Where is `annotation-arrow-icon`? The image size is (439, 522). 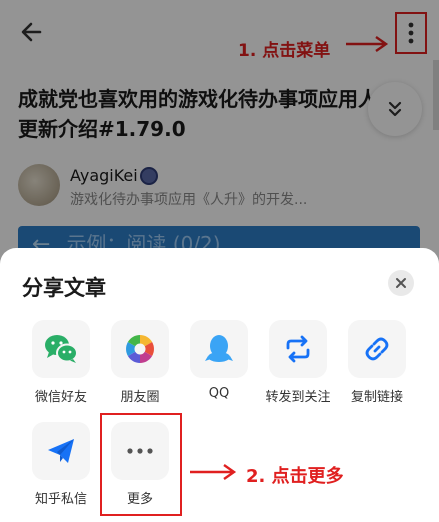
annotation-arrow-icon is located at coordinates (213, 472).